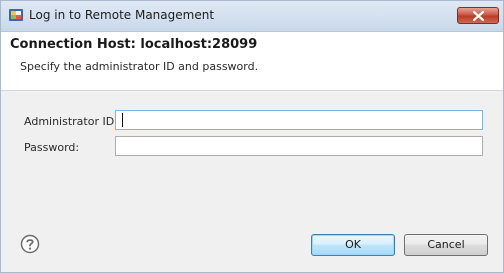 Image resolution: width=504 pixels, height=273 pixels. Describe the element at coordinates (52, 147) in the screenshot. I see `password-label: Password:` at that location.